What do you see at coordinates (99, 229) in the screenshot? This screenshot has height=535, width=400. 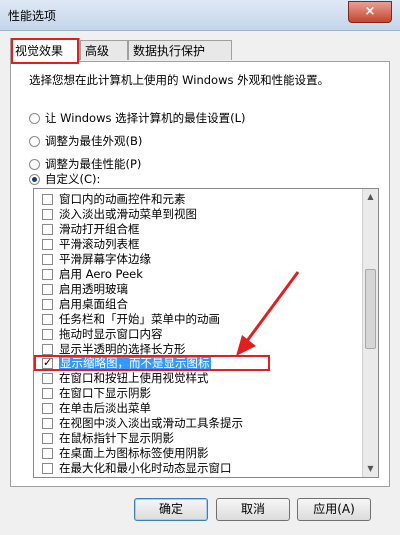 I see `option-label: 滑动打开组合框` at bounding box center [99, 229].